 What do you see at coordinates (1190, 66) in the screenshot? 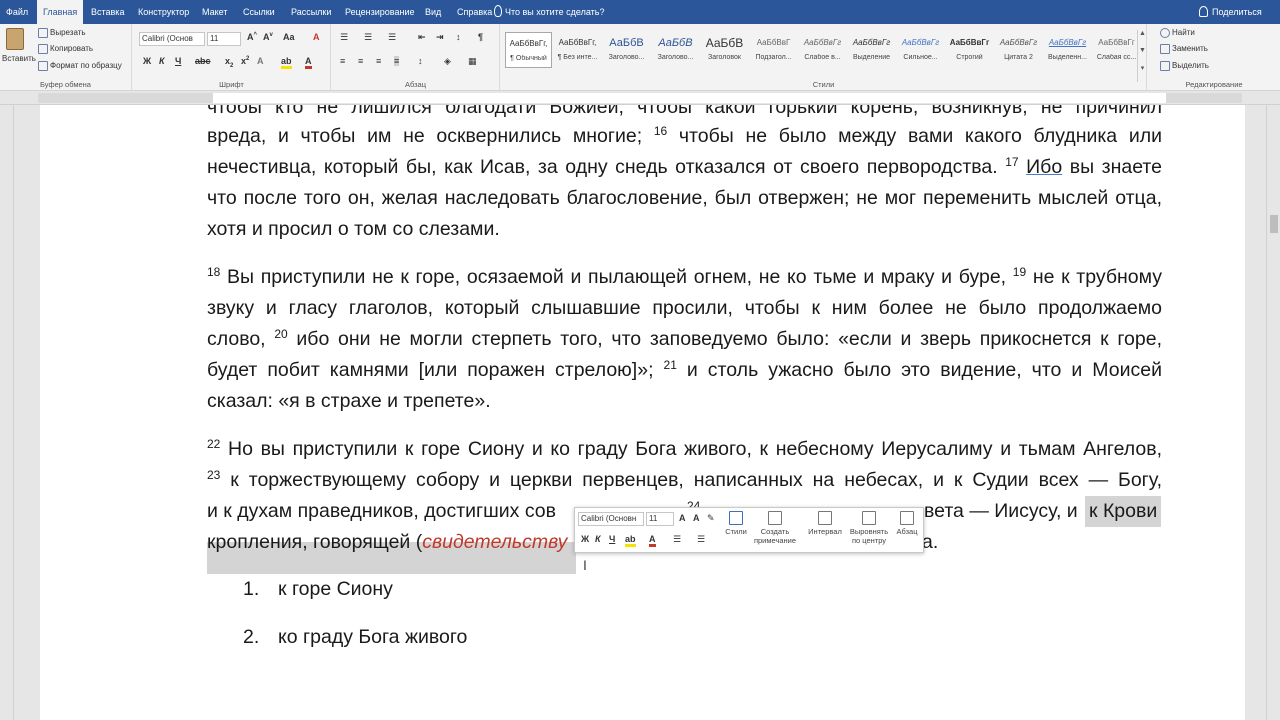
I see `select-label: Выделить` at bounding box center [1190, 66].